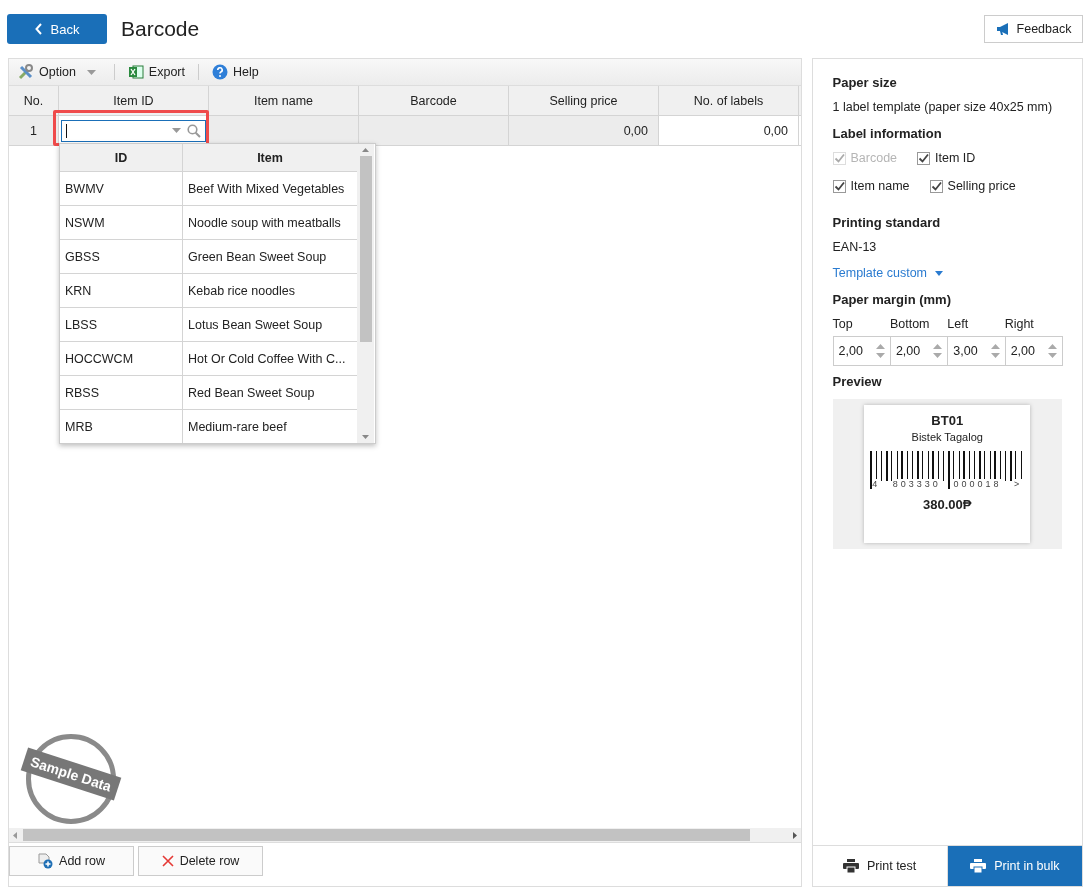 The image size is (1088, 893). I want to click on section-title: Label information, so click(887, 133).